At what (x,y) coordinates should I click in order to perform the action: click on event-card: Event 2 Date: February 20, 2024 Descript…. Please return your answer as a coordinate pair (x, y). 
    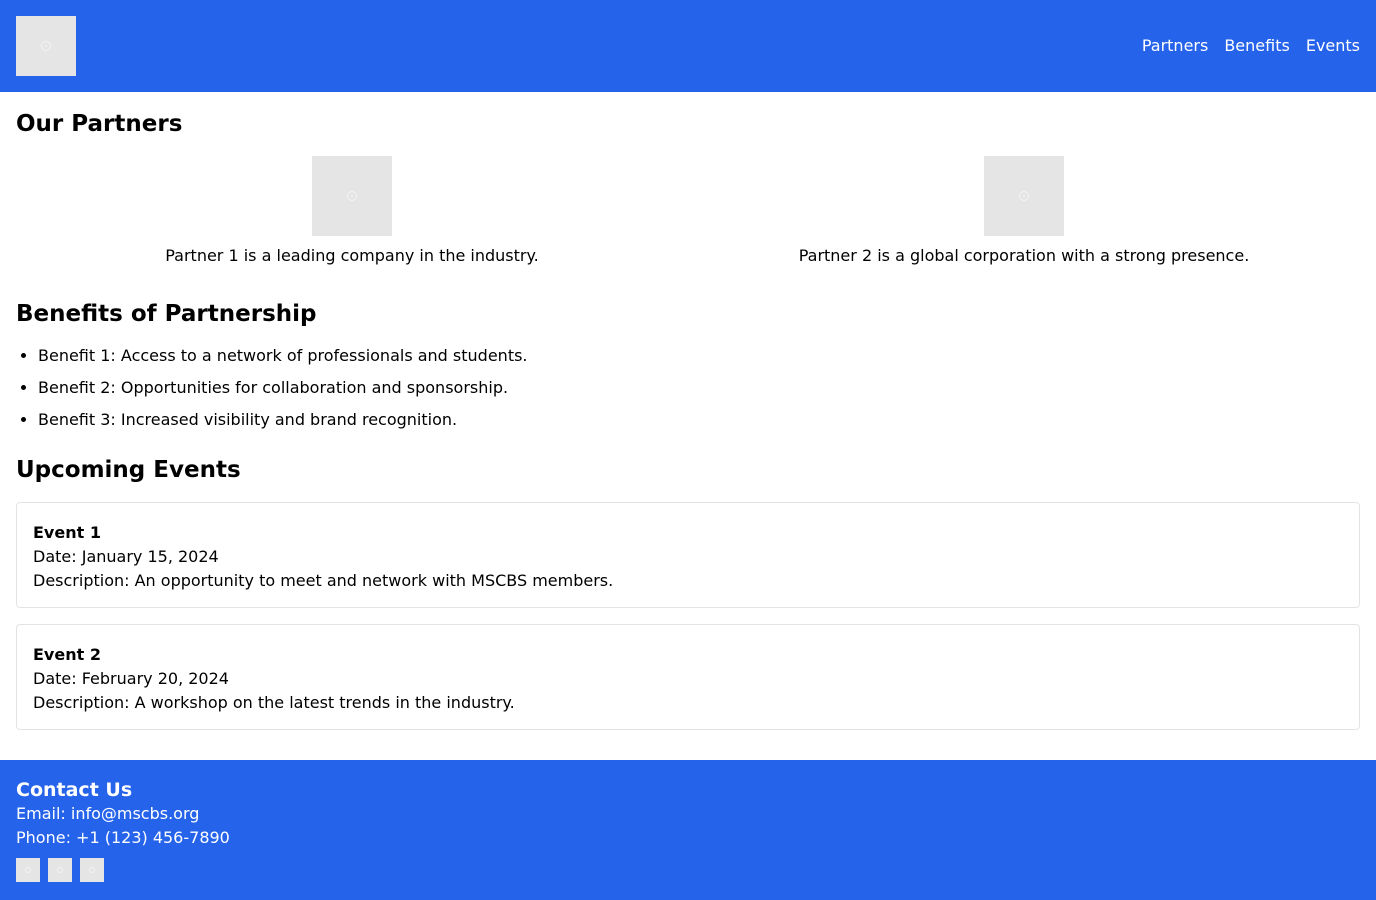
    Looking at the image, I should click on (688, 677).